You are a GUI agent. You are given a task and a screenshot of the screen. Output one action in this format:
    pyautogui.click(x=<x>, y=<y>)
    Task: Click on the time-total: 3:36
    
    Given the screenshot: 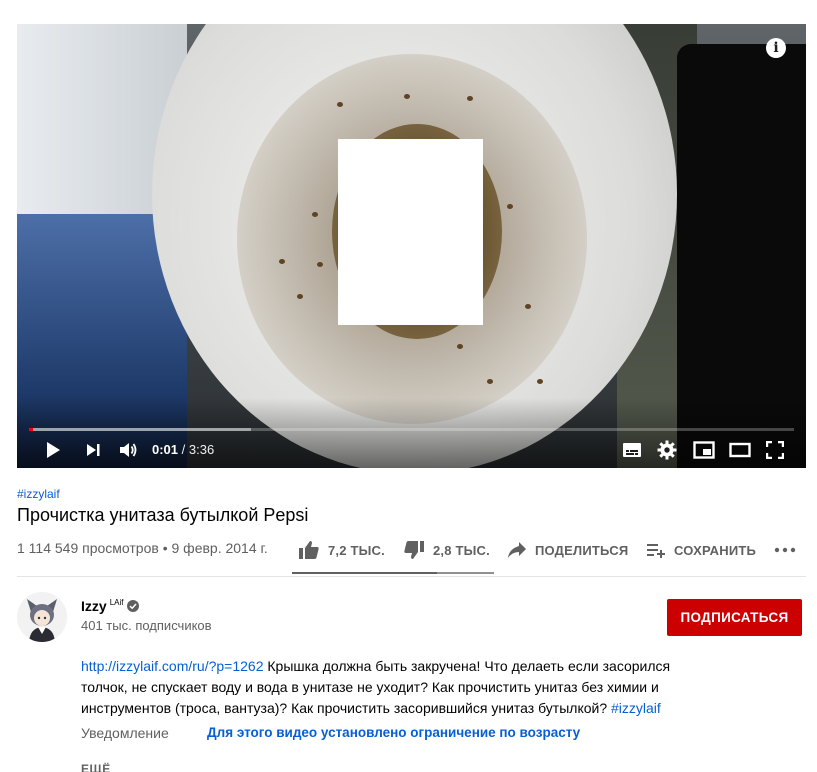 What is the action you would take?
    pyautogui.click(x=201, y=449)
    